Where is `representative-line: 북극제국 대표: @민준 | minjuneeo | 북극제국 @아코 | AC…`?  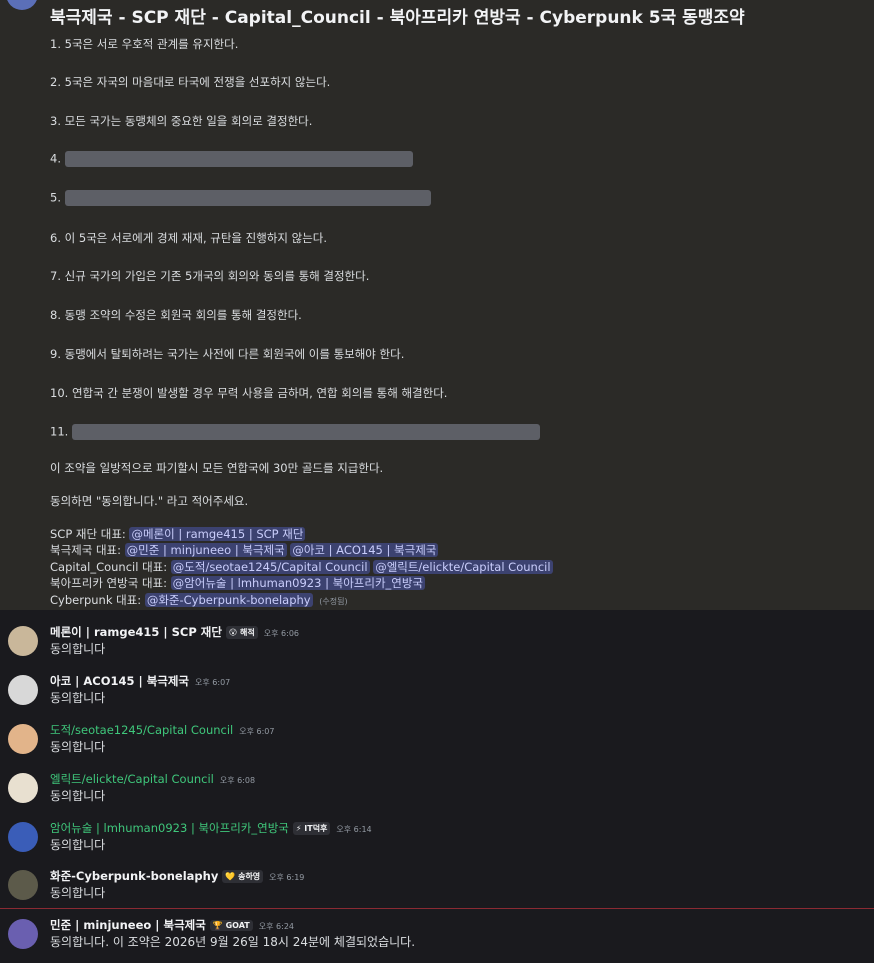 representative-line: 북극제국 대표: @민준 | minjuneeo | 북극제국 @아코 | AC… is located at coordinates (244, 550).